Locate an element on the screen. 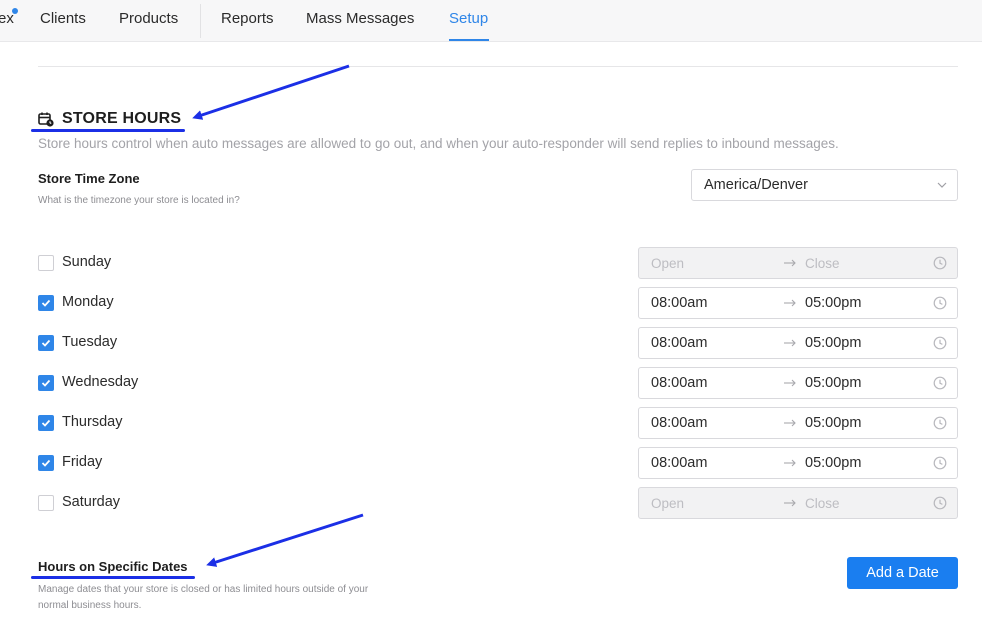  day-row-saturday: Saturday Open Close is located at coordinates (498, 503).